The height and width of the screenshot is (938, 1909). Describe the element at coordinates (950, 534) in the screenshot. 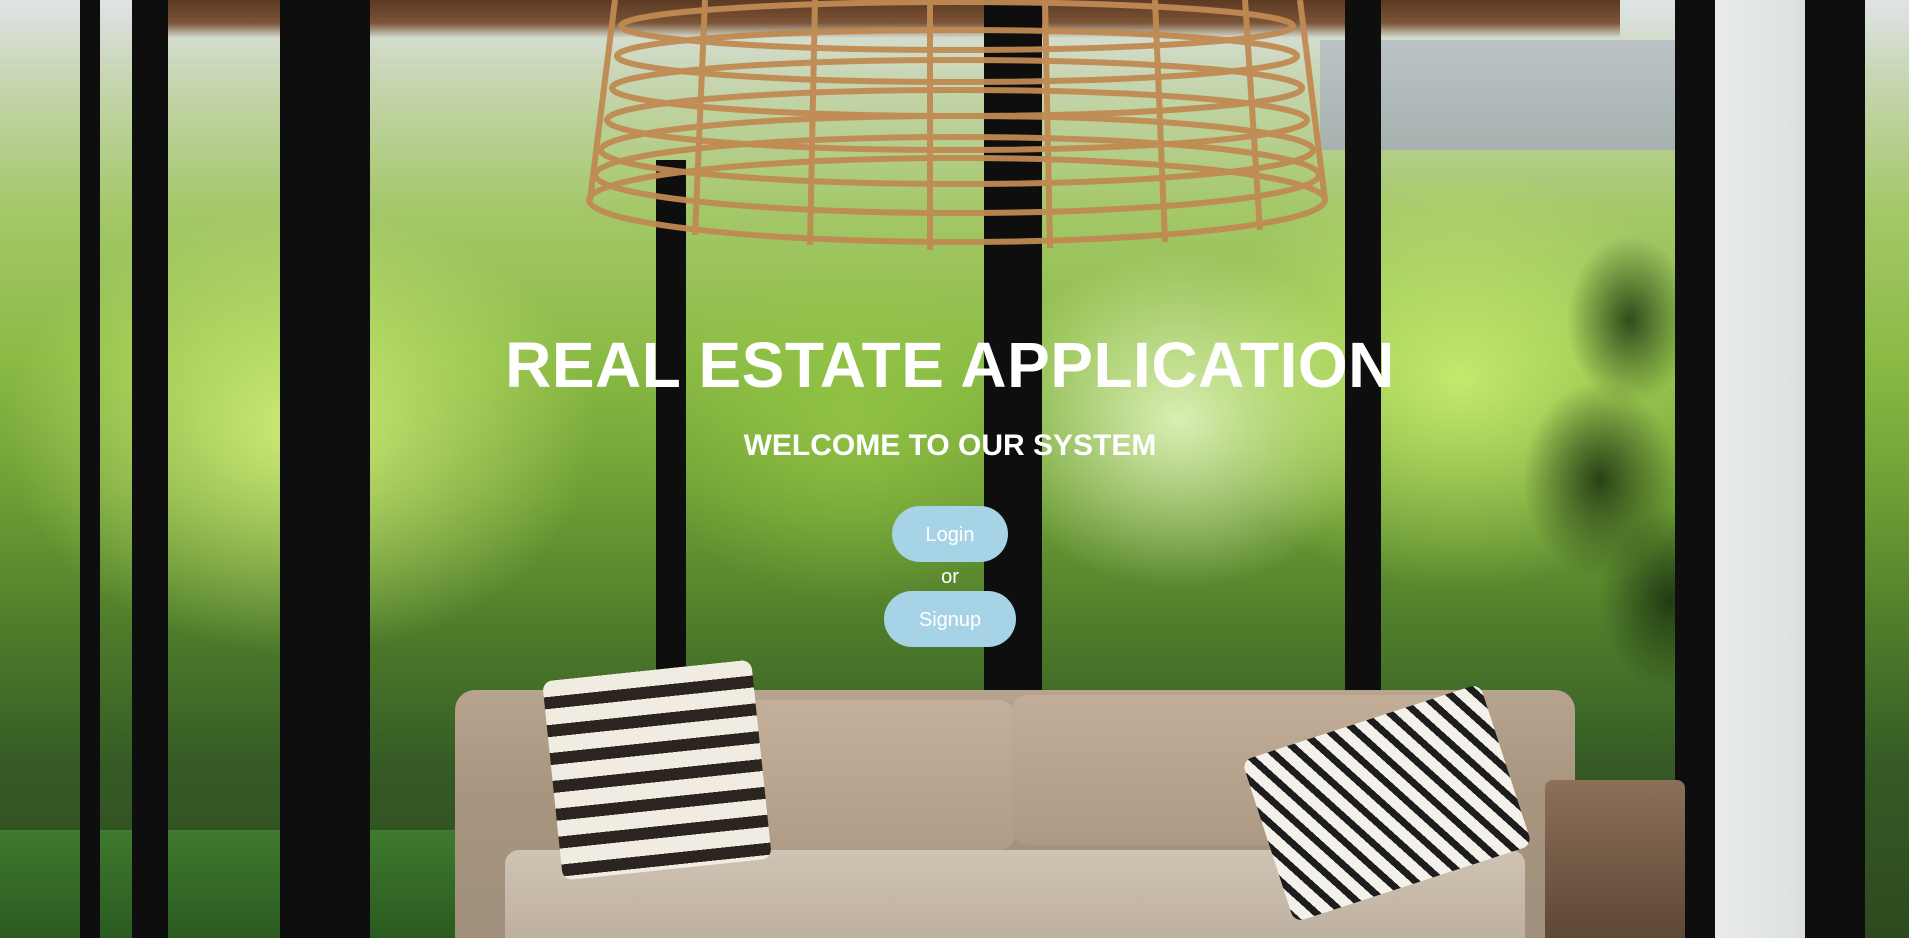

I see `login-button: Login` at that location.